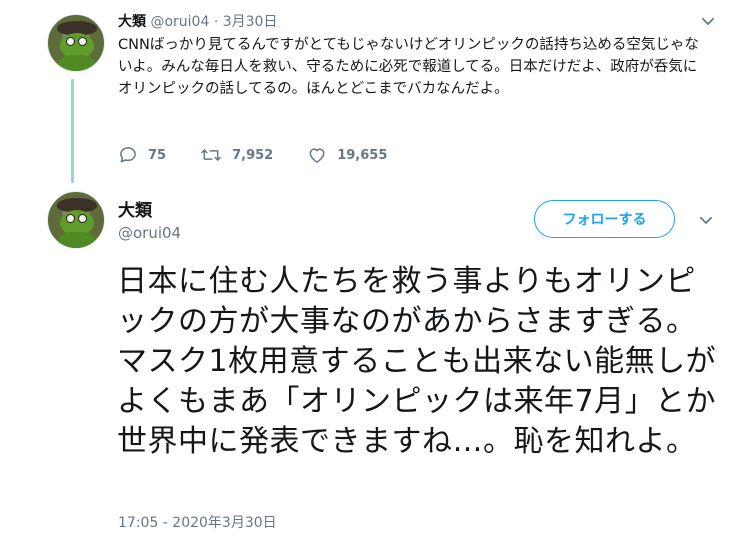  Describe the element at coordinates (157, 155) in the screenshot. I see `reply-count: 75` at that location.